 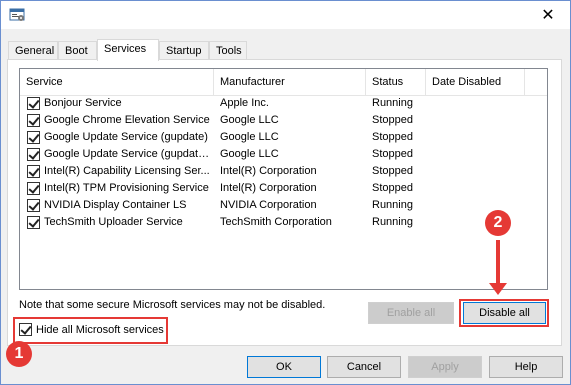 What do you see at coordinates (127, 120) in the screenshot?
I see `service-name: Google Chrome Elevation Service` at bounding box center [127, 120].